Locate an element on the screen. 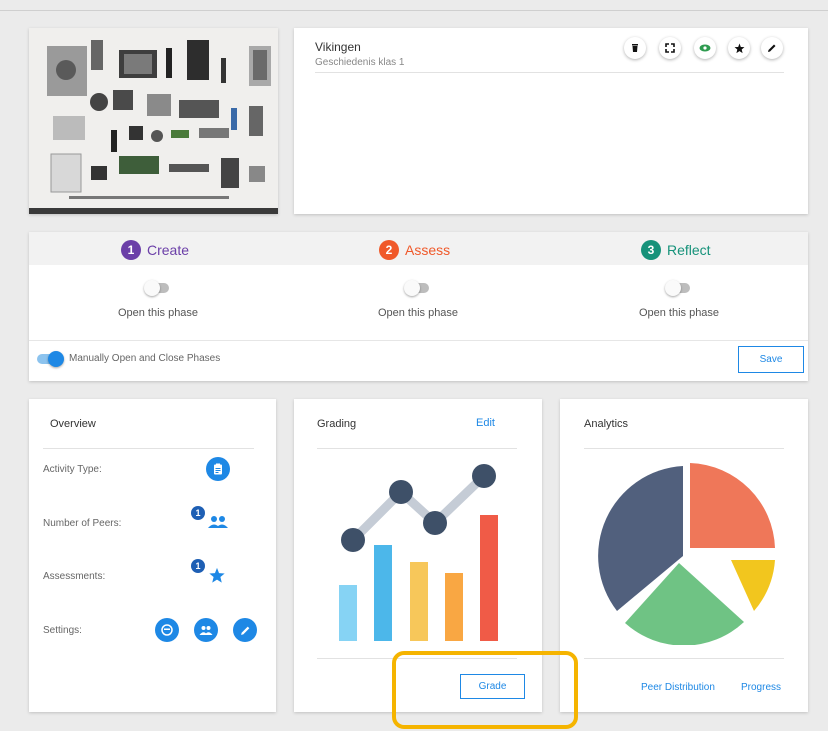  clipboard-icon is located at coordinates (218, 469).